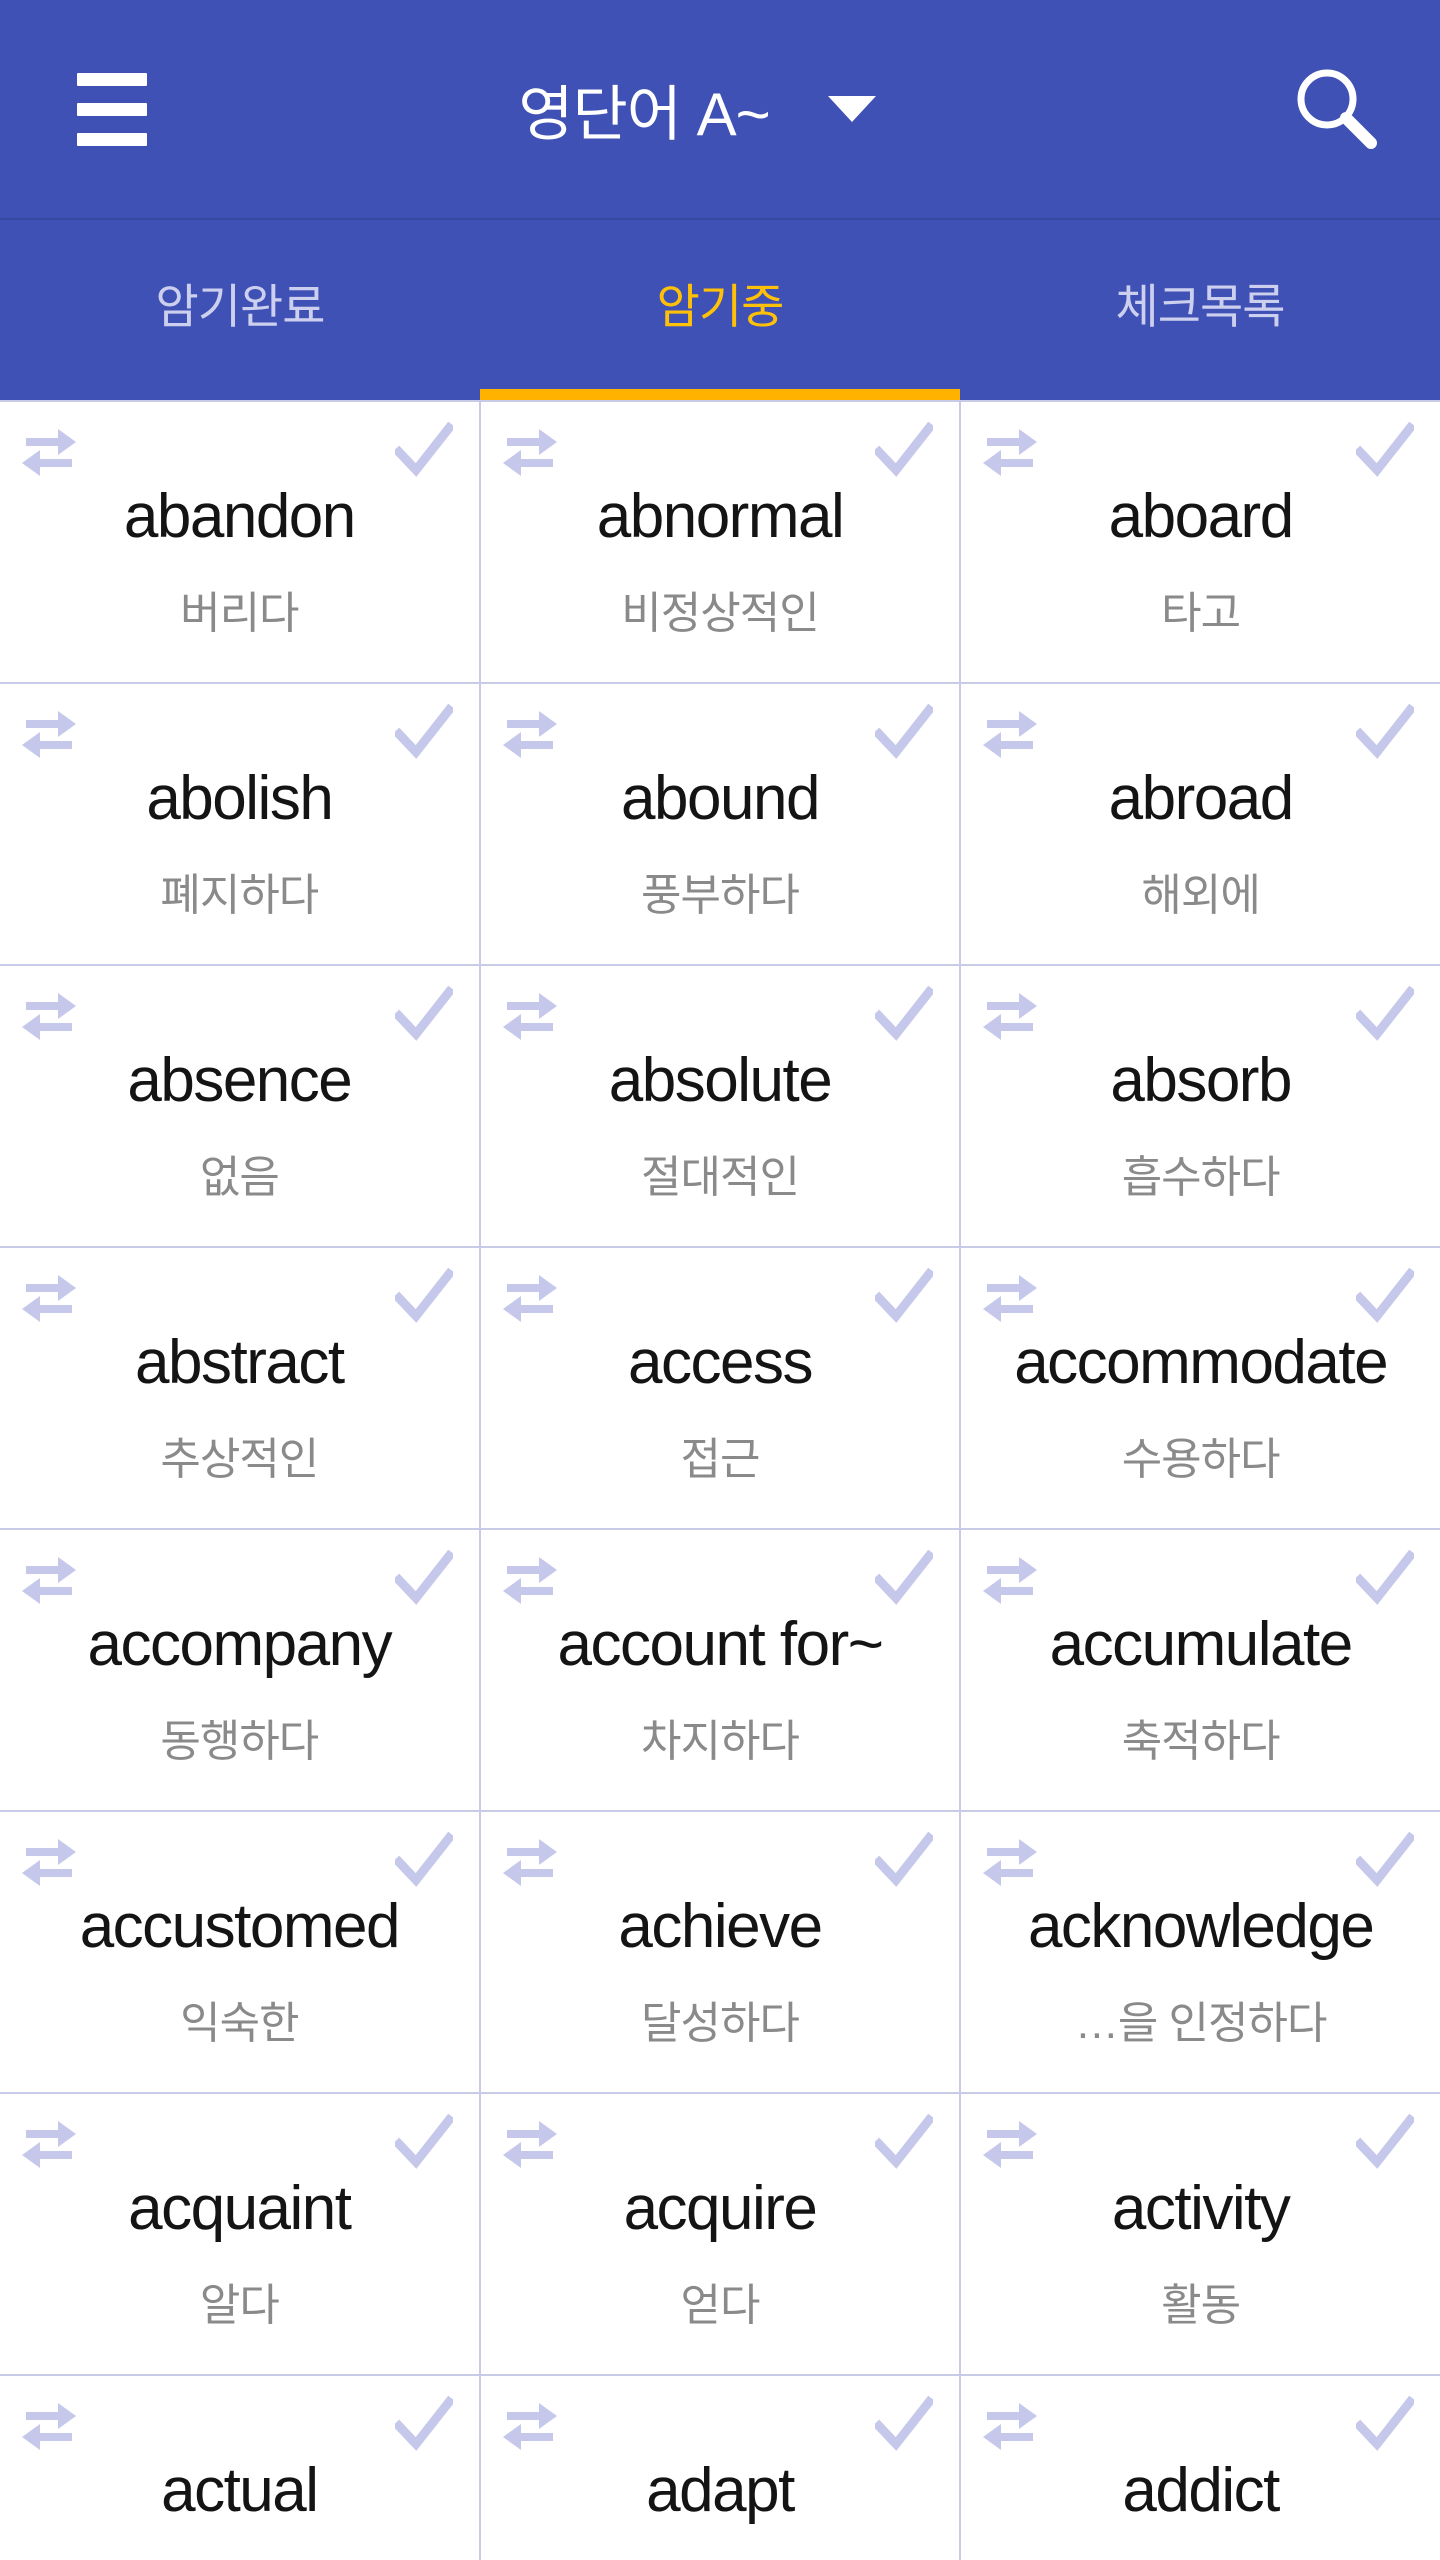  What do you see at coordinates (720, 542) in the screenshot?
I see `word-card: abnormal 비정상적인` at bounding box center [720, 542].